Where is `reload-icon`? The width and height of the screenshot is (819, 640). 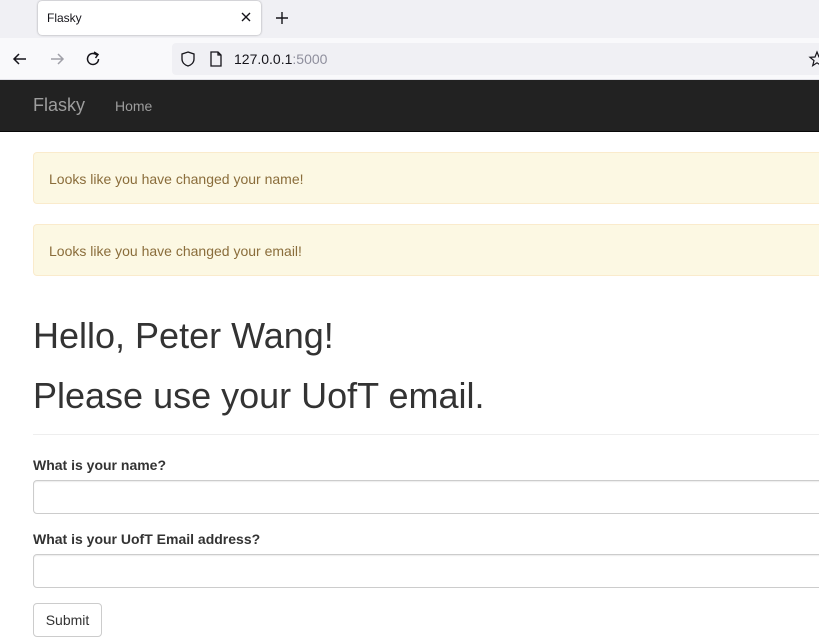
reload-icon is located at coordinates (93, 59).